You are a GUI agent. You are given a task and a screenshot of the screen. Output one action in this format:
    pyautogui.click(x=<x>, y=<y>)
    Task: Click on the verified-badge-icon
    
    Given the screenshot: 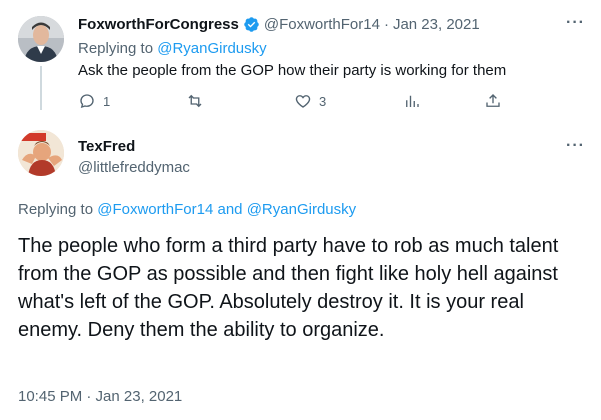 What is the action you would take?
    pyautogui.click(x=251, y=24)
    